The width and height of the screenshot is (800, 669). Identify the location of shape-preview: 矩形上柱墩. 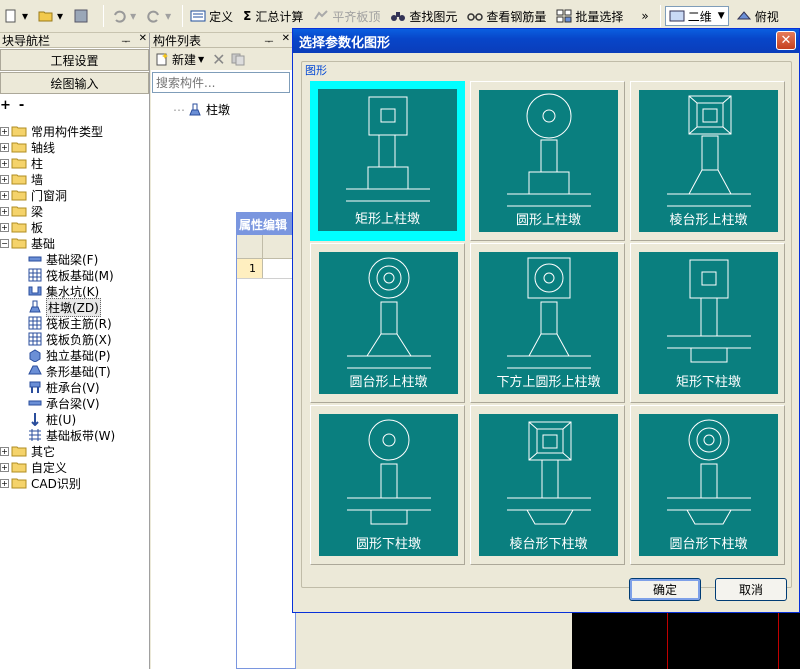
(387, 160).